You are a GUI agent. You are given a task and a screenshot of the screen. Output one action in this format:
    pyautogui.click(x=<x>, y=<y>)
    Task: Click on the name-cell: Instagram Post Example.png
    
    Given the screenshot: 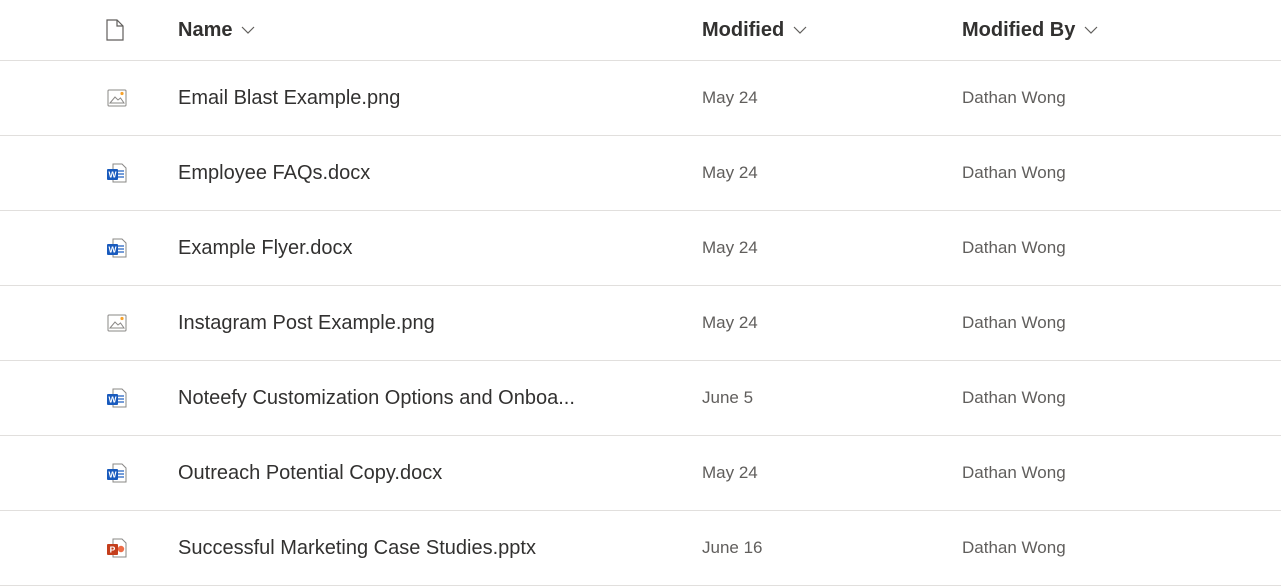 What is the action you would take?
    pyautogui.click(x=428, y=323)
    